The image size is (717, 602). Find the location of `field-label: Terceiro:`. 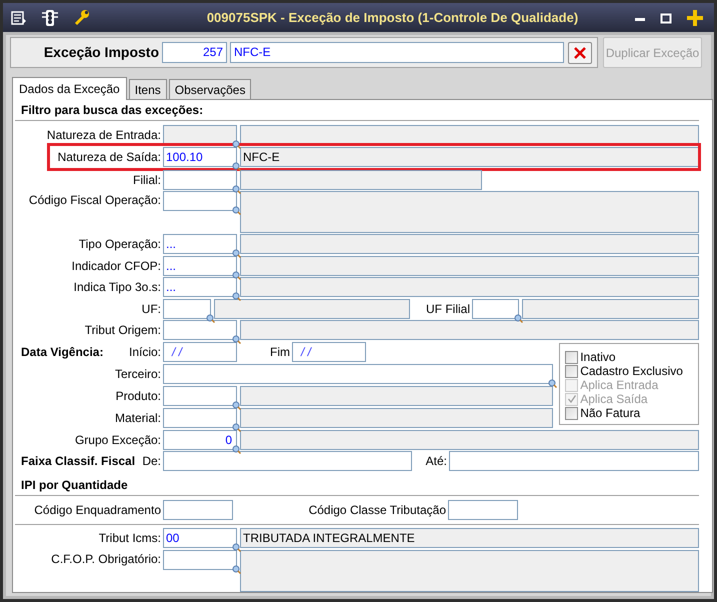

field-label: Terceiro: is located at coordinates (138, 375).